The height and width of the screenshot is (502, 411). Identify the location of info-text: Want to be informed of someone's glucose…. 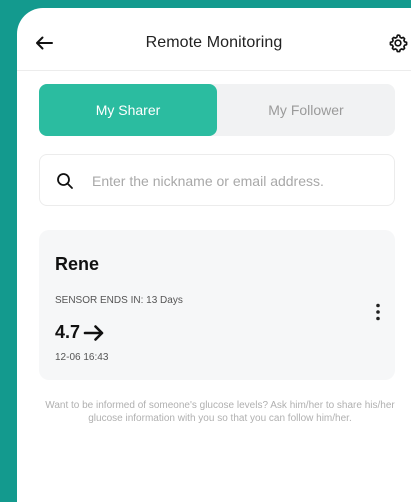
(220, 412).